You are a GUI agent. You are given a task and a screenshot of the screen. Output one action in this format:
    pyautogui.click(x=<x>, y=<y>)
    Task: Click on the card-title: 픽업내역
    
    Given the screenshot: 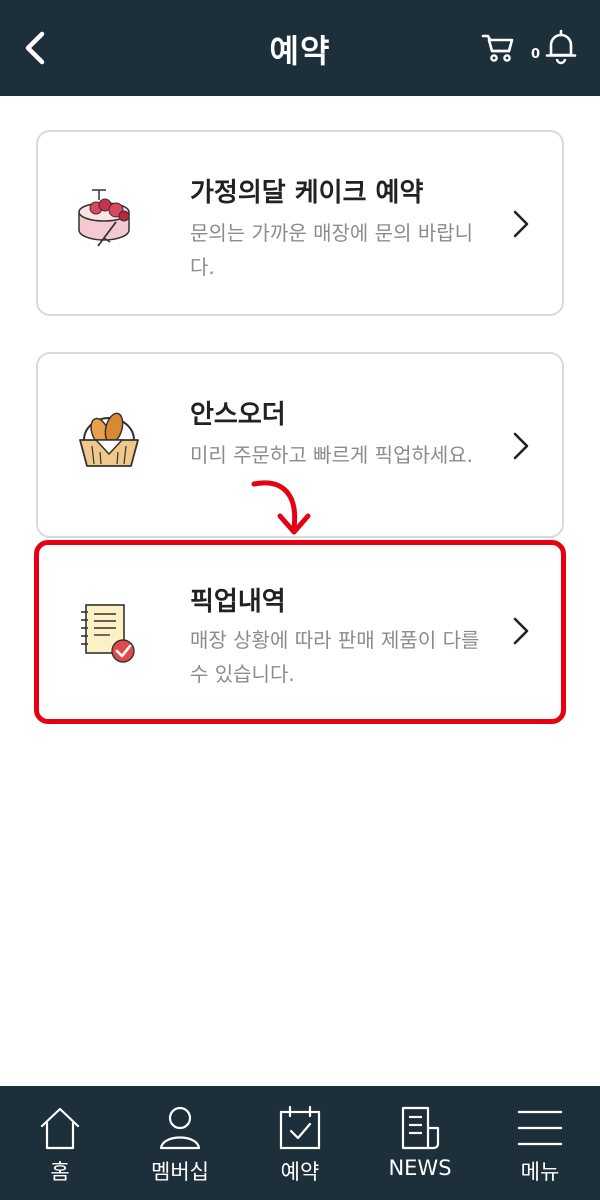 What is the action you would take?
    pyautogui.click(x=238, y=602)
    